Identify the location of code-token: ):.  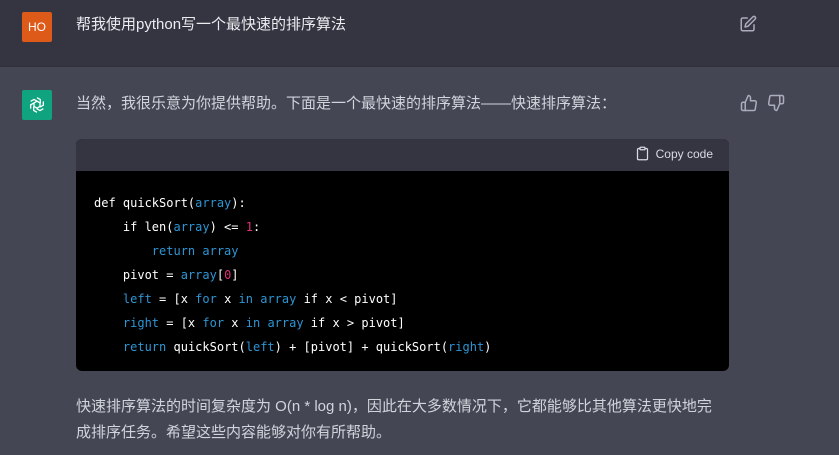
(238, 203).